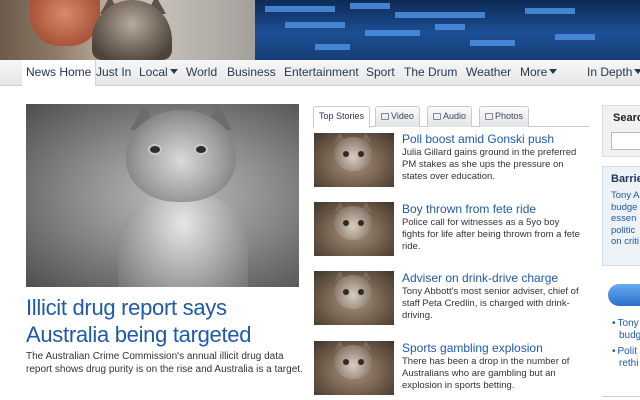 The image size is (640, 400). Describe the element at coordinates (153, 72) in the screenshot. I see `nav-local-label: Local` at that location.